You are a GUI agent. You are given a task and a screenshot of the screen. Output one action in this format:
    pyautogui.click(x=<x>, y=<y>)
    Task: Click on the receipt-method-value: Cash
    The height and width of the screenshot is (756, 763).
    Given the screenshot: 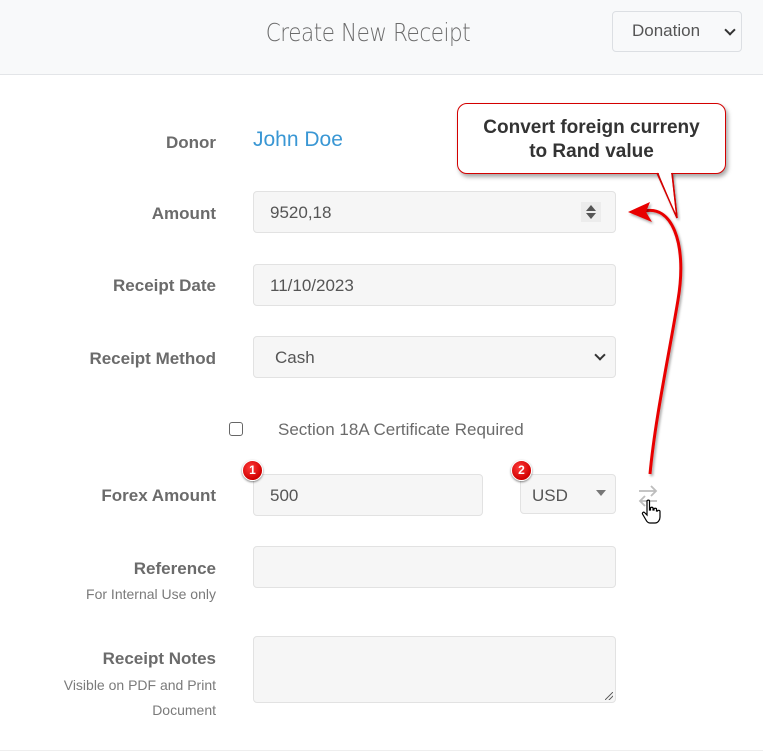 What is the action you would take?
    pyautogui.click(x=295, y=357)
    